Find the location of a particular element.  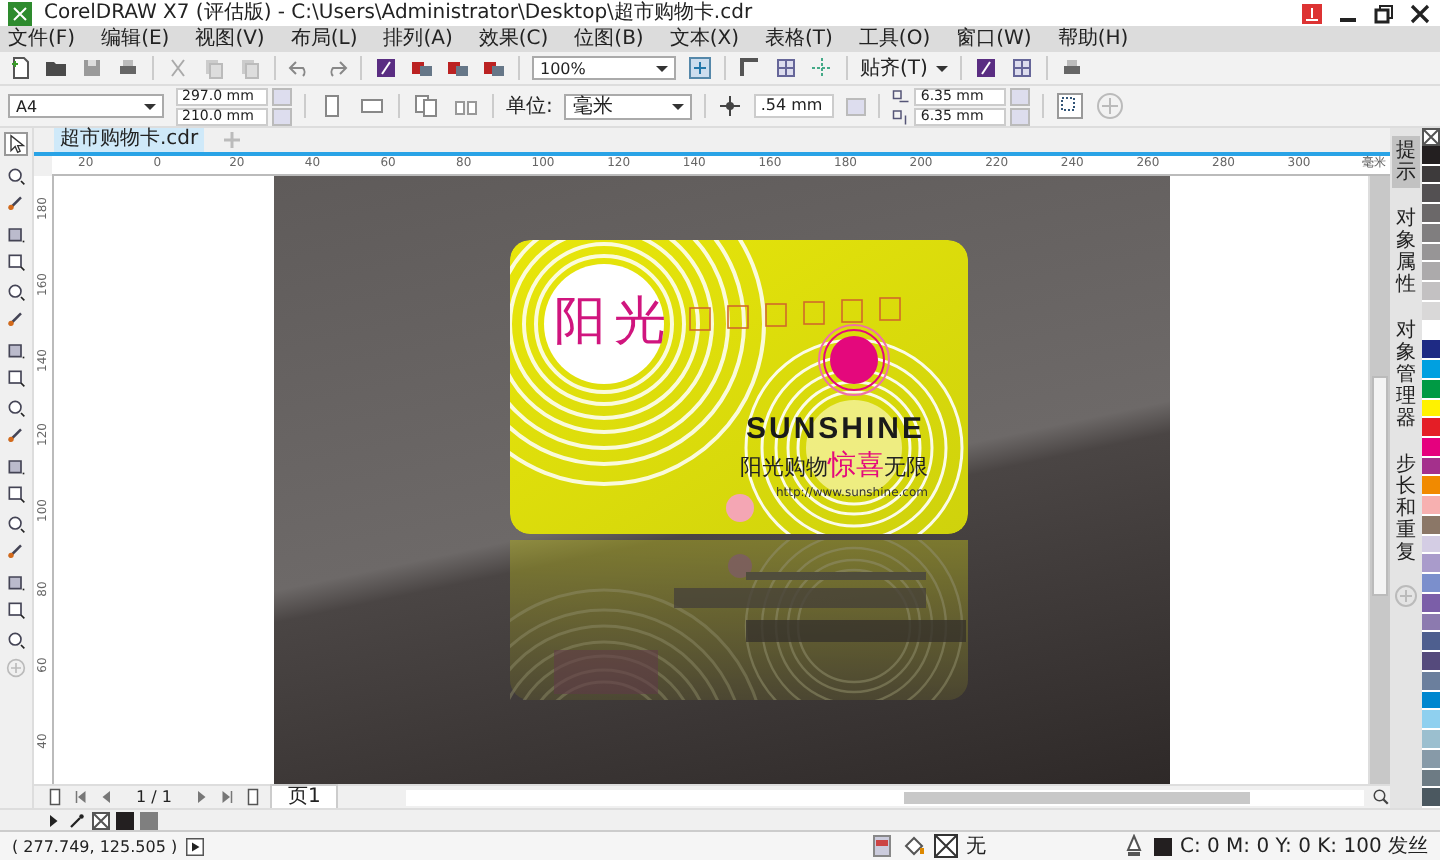

outline-status: C: 0 M: 0 Y: 0 K: 100 发丝 is located at coordinates (1303, 846).